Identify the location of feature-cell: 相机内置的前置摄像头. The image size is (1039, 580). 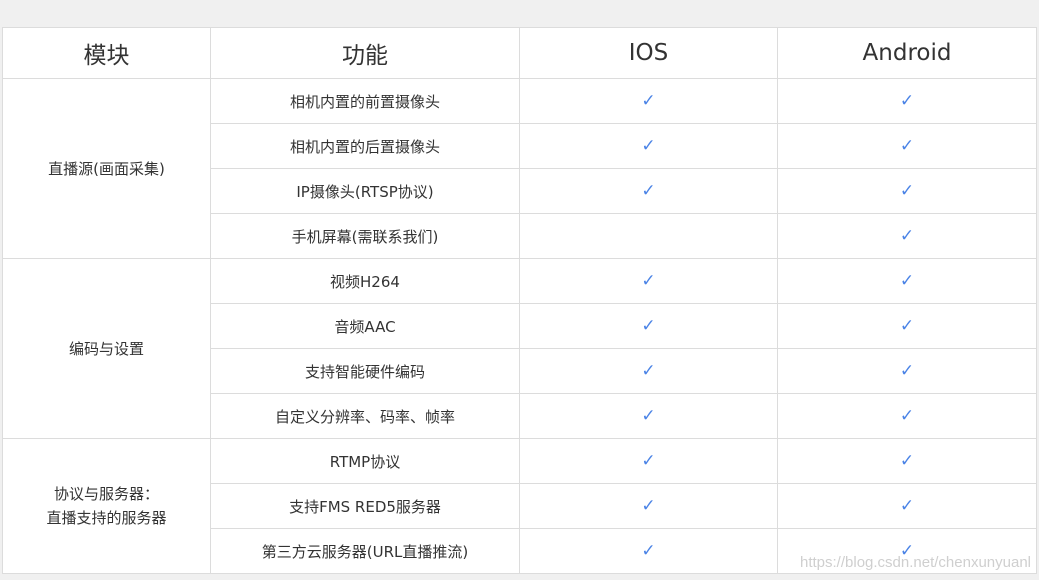
(365, 101).